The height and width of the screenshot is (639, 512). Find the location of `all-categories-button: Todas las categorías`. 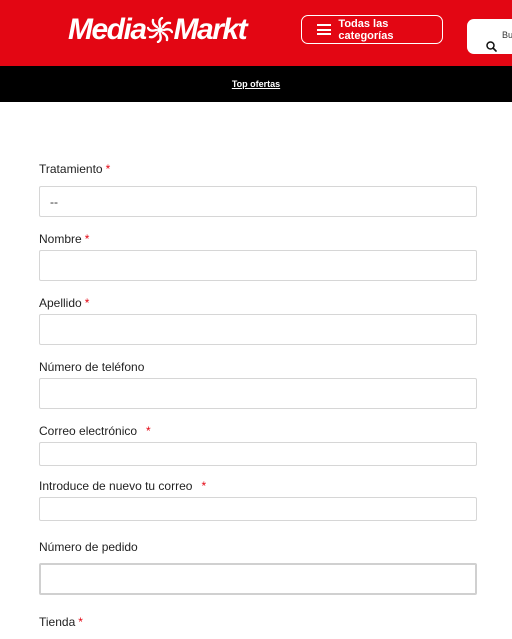

all-categories-button: Todas las categorías is located at coordinates (372, 29).